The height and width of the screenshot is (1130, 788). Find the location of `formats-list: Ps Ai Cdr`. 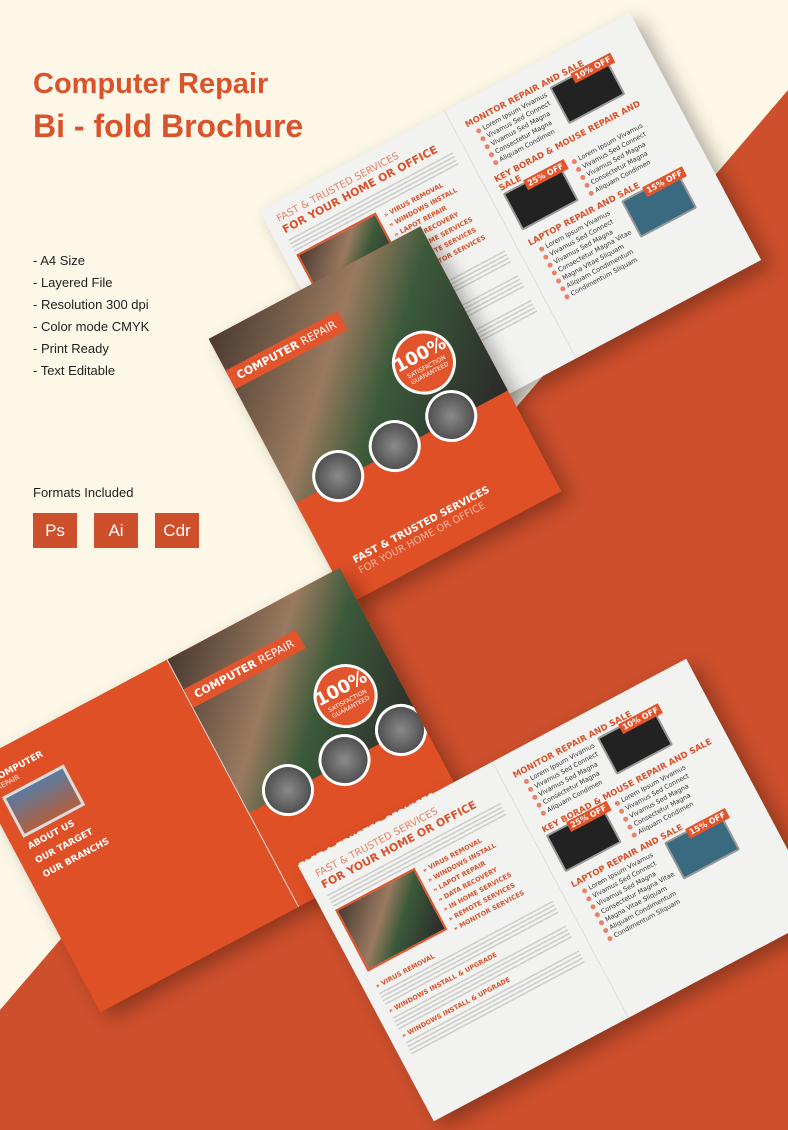

formats-list: Ps Ai Cdr is located at coordinates (116, 530).